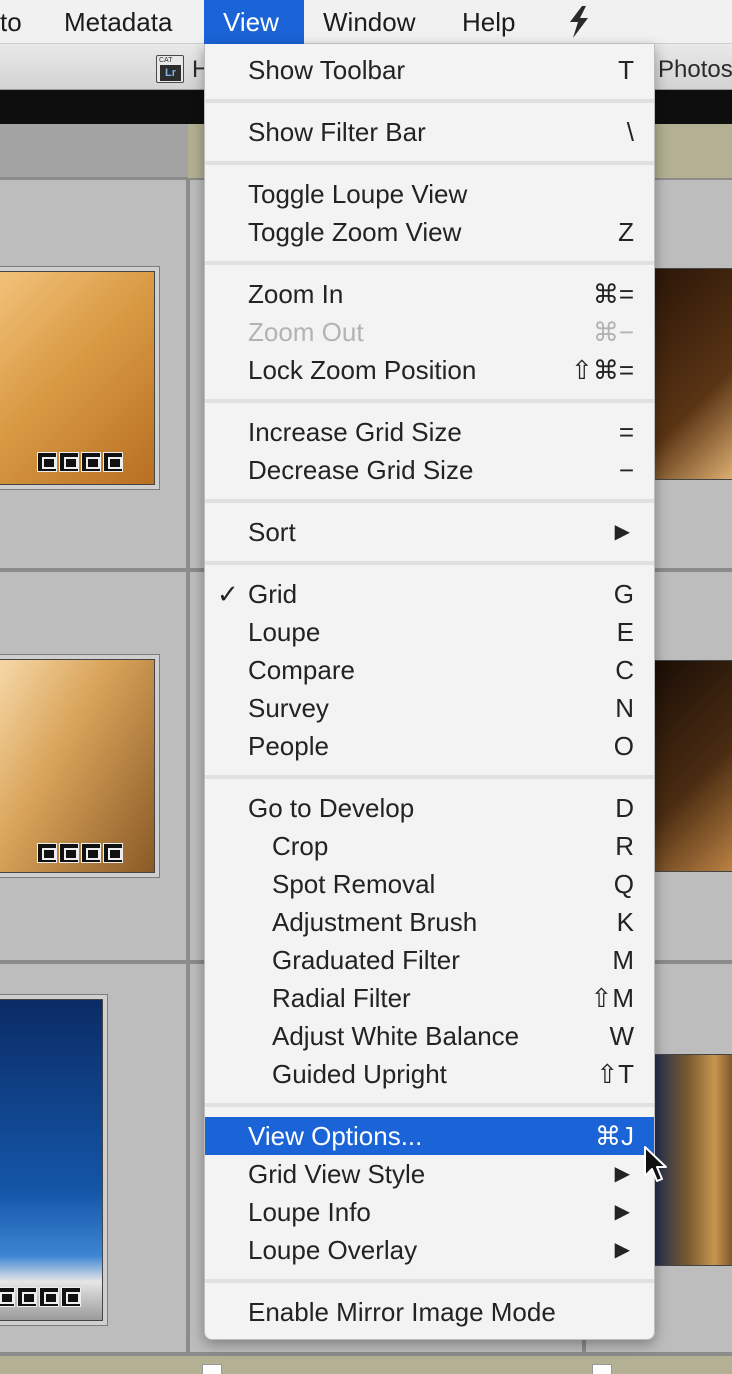 The image size is (732, 1374). I want to click on menu-item-show-toolbar: Show Toolbar T, so click(429, 70).